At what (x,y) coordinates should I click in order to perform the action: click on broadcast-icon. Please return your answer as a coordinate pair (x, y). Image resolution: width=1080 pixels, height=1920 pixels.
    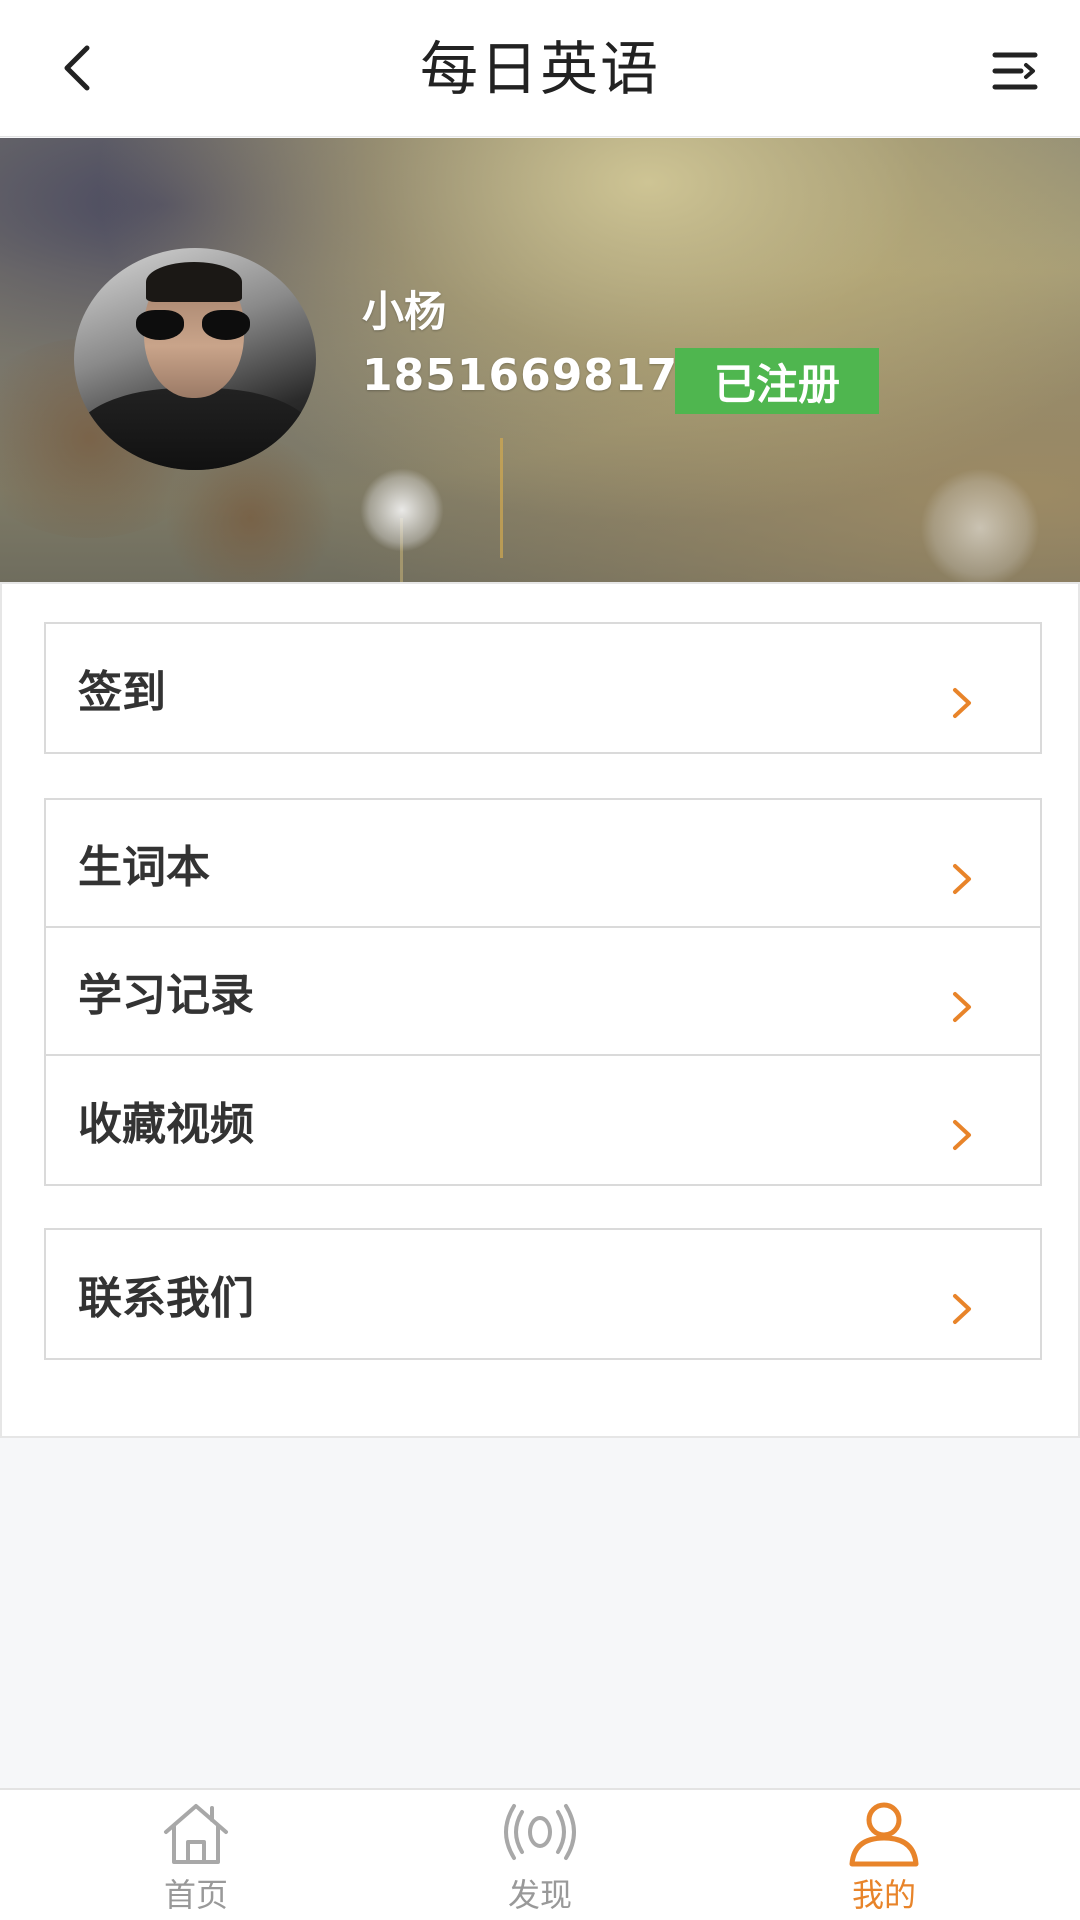
    Looking at the image, I should click on (540, 1832).